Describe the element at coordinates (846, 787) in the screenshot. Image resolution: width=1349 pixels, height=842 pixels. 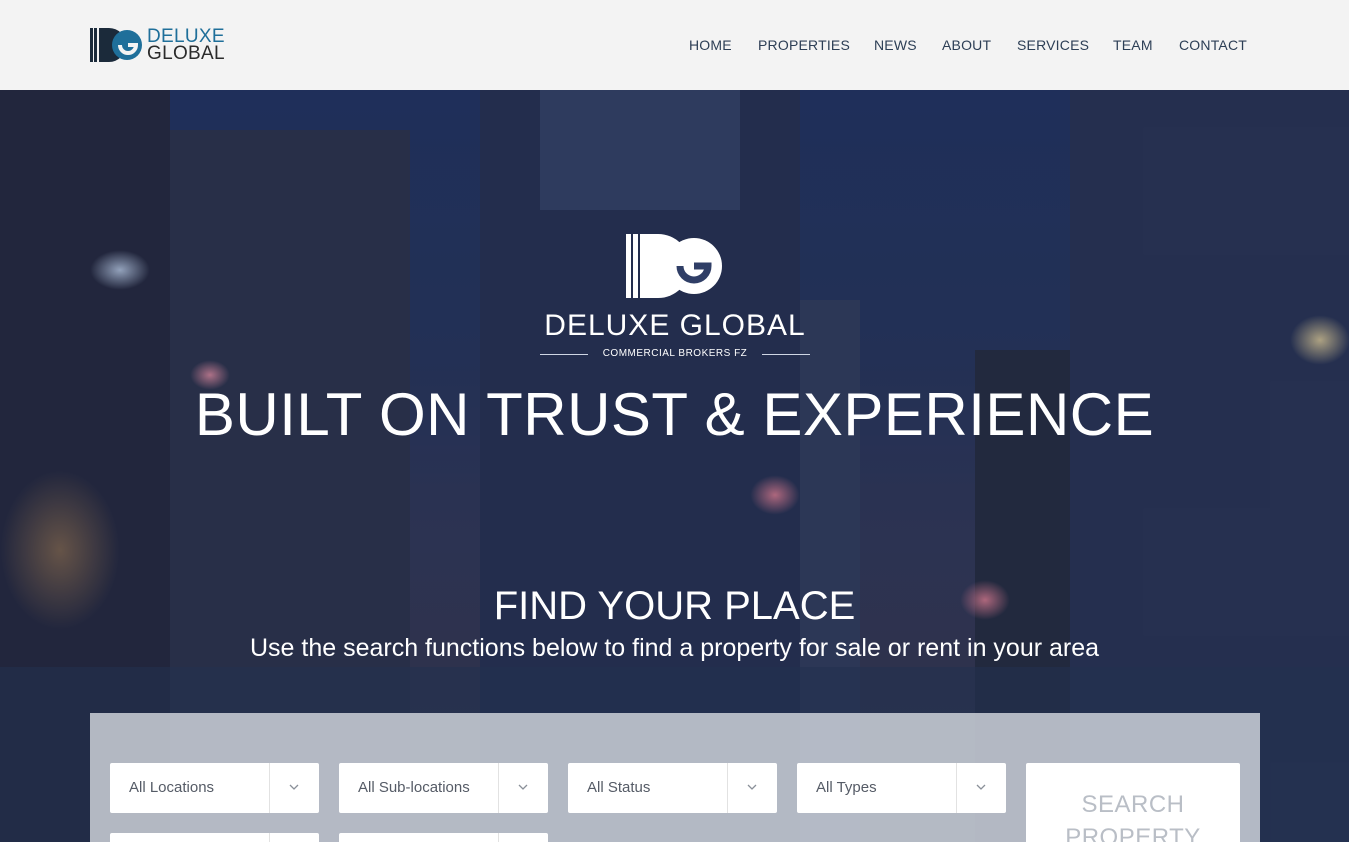
I see `types-select-value: All Types` at that location.